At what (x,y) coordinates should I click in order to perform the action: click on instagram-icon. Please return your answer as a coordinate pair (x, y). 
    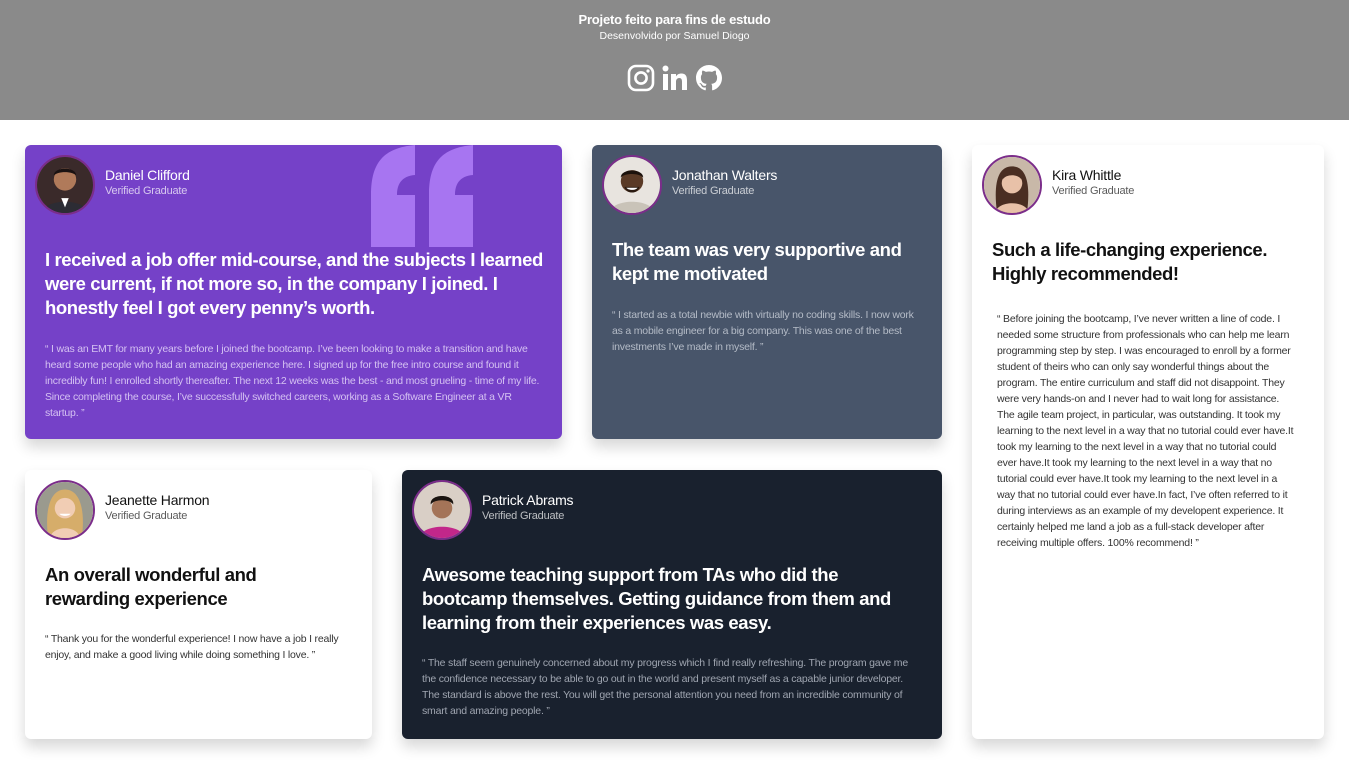
    Looking at the image, I should click on (641, 78).